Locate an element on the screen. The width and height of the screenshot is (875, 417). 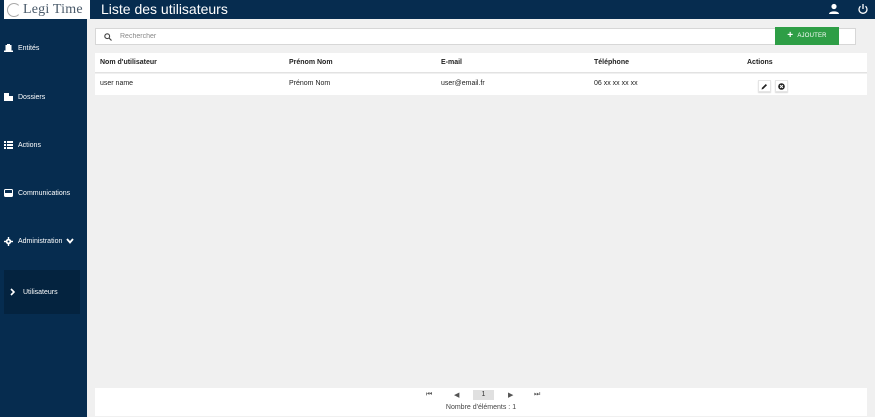
inbox-icon is located at coordinates (8, 193).